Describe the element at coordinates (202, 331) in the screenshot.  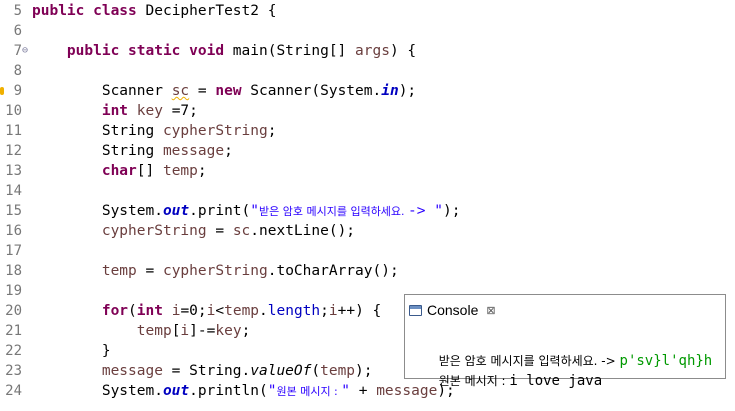
I see `code-token: ]-=` at that location.